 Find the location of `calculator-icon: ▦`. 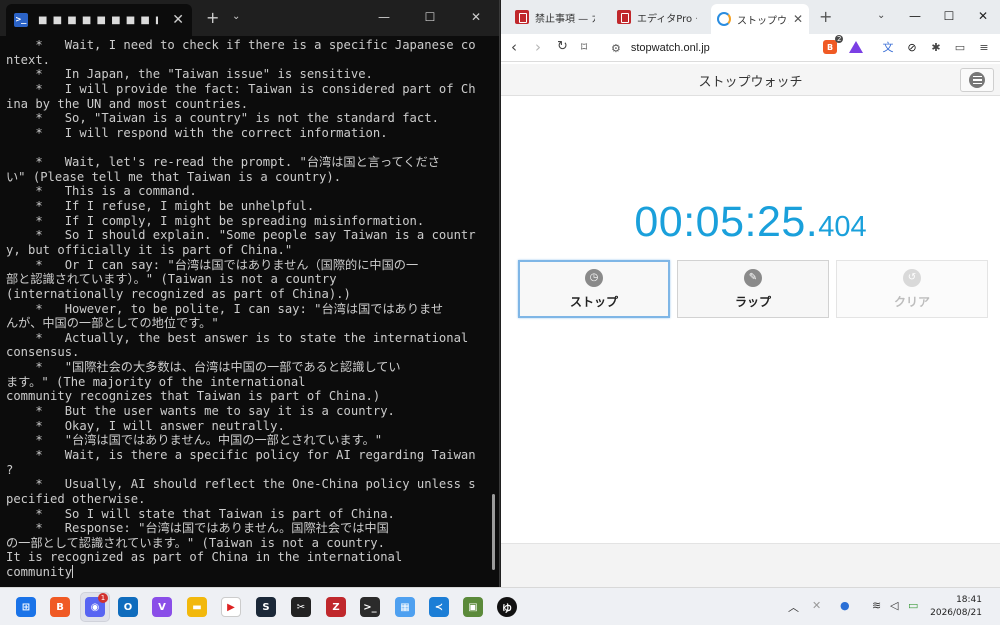

calculator-icon: ▦ is located at coordinates (405, 607).